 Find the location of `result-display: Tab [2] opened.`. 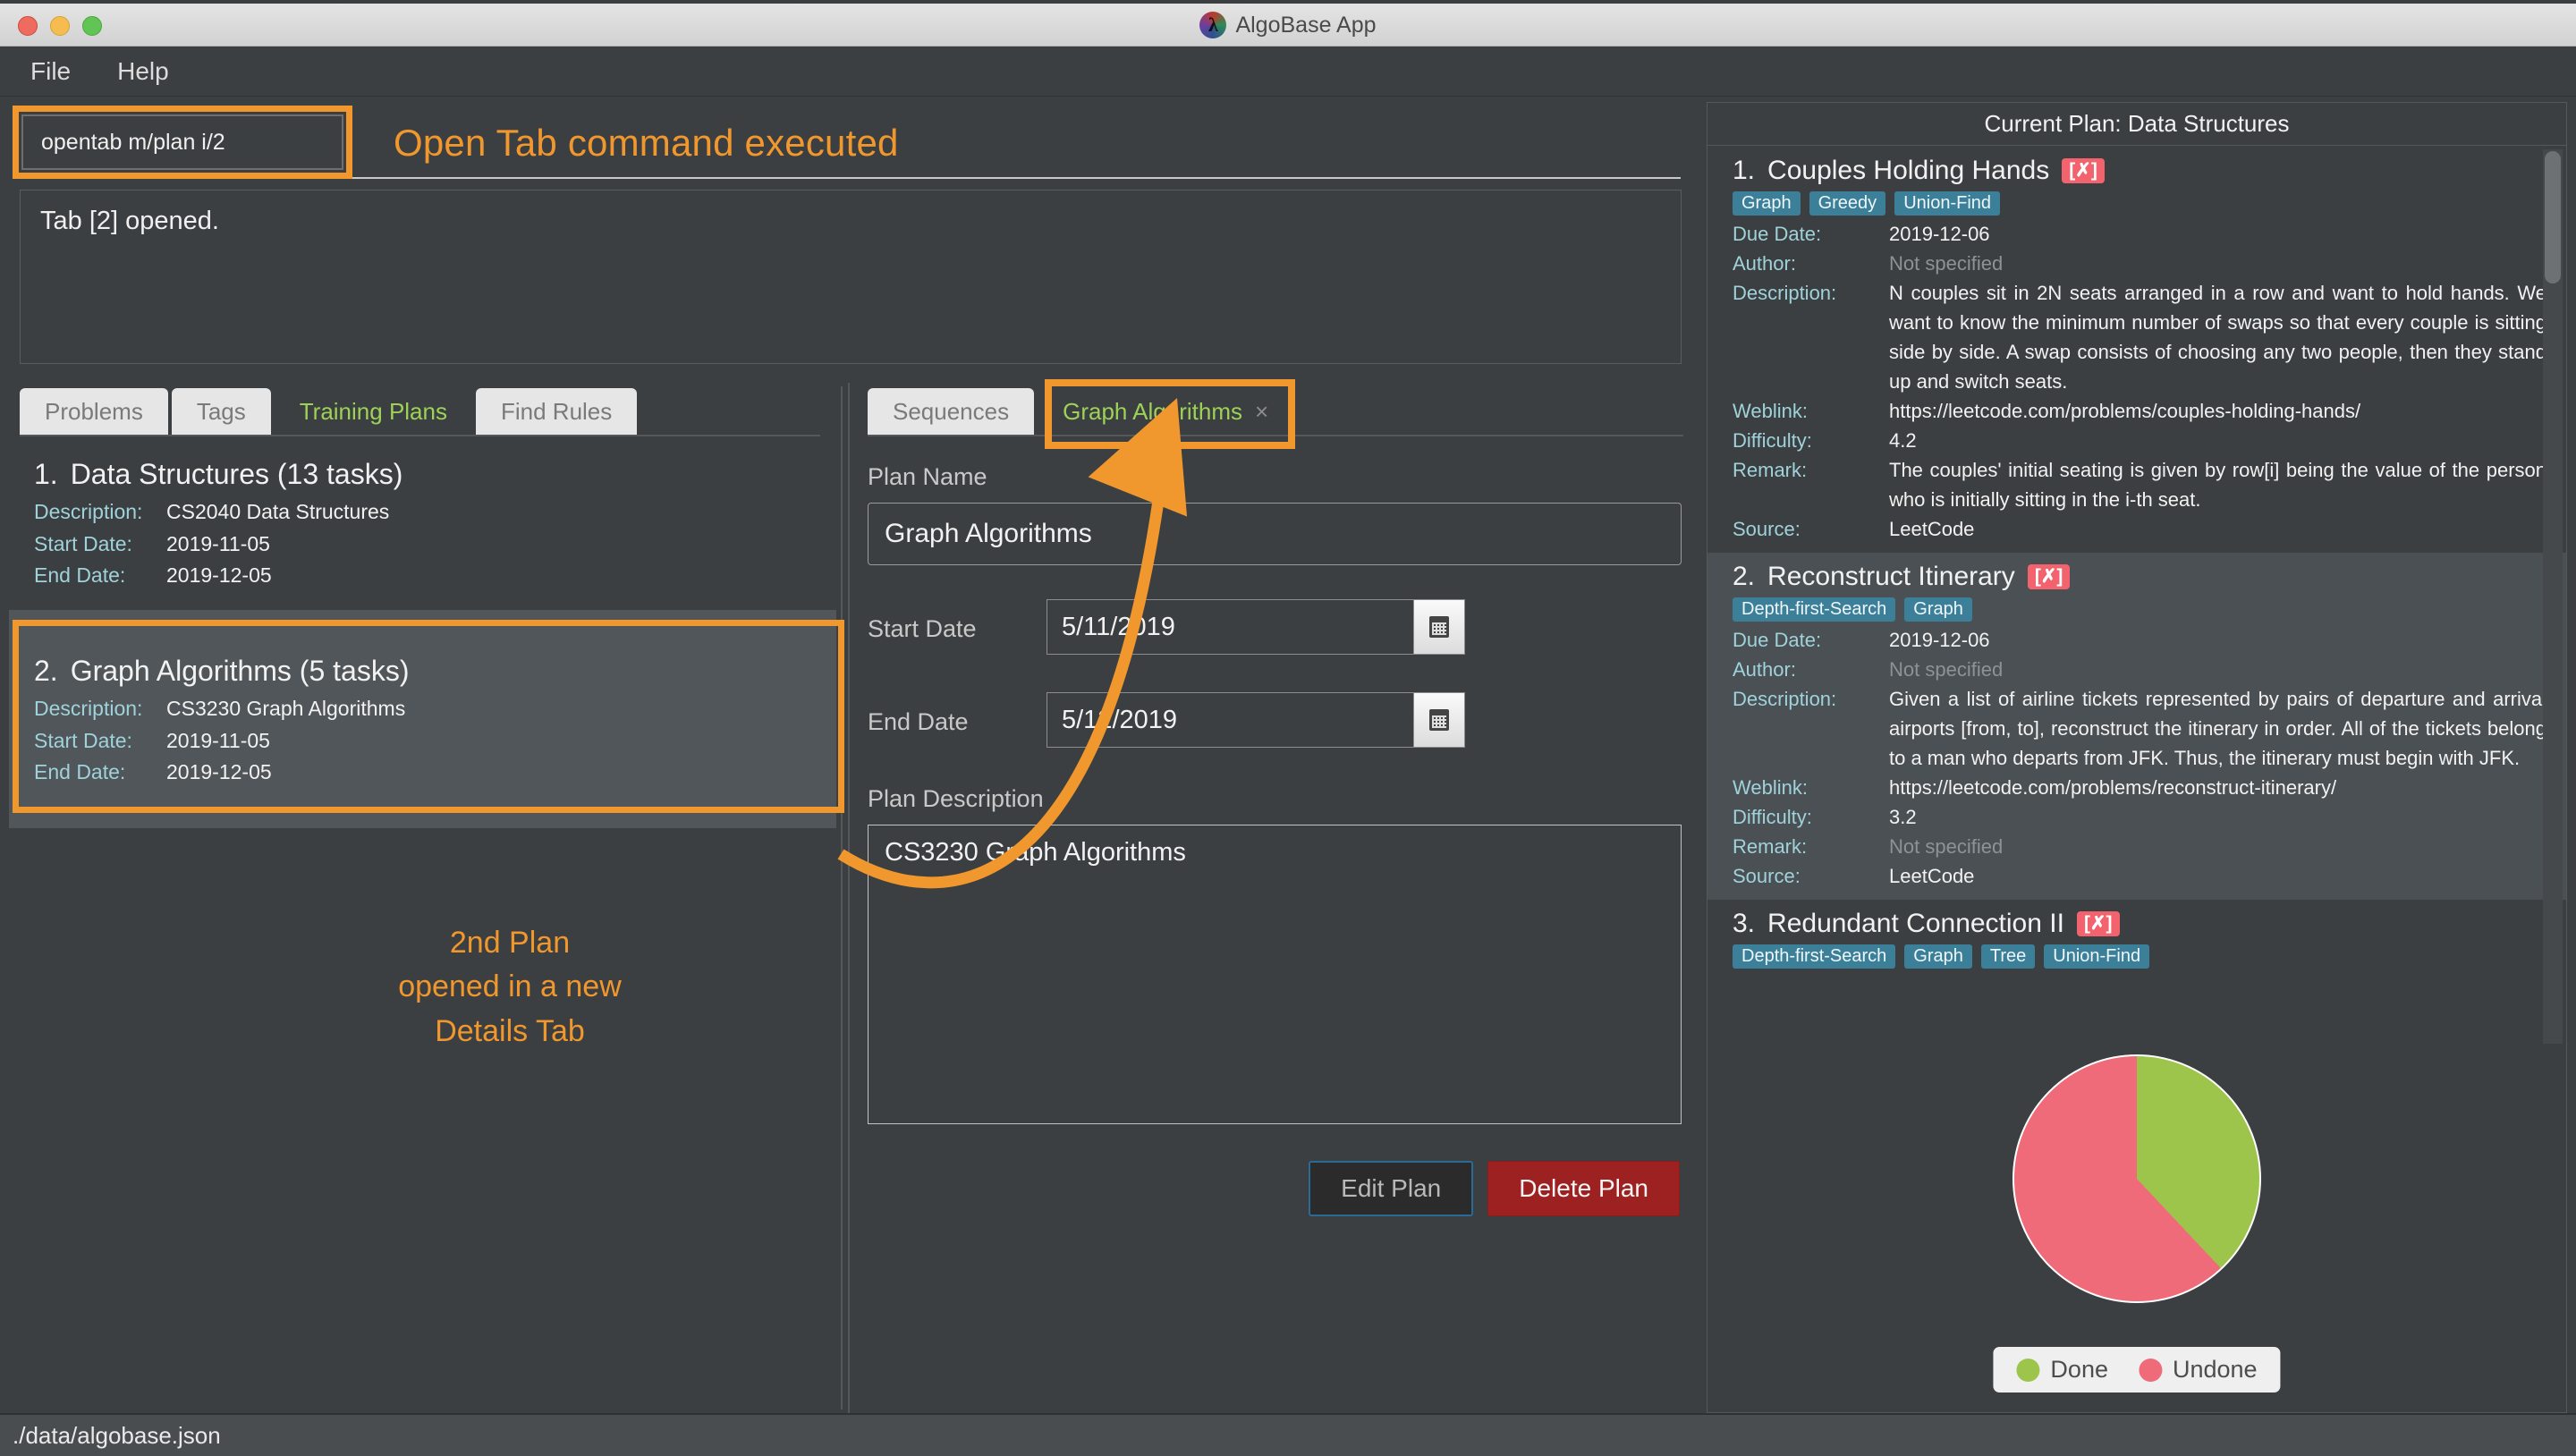

result-display: Tab [2] opened. is located at coordinates (851, 277).